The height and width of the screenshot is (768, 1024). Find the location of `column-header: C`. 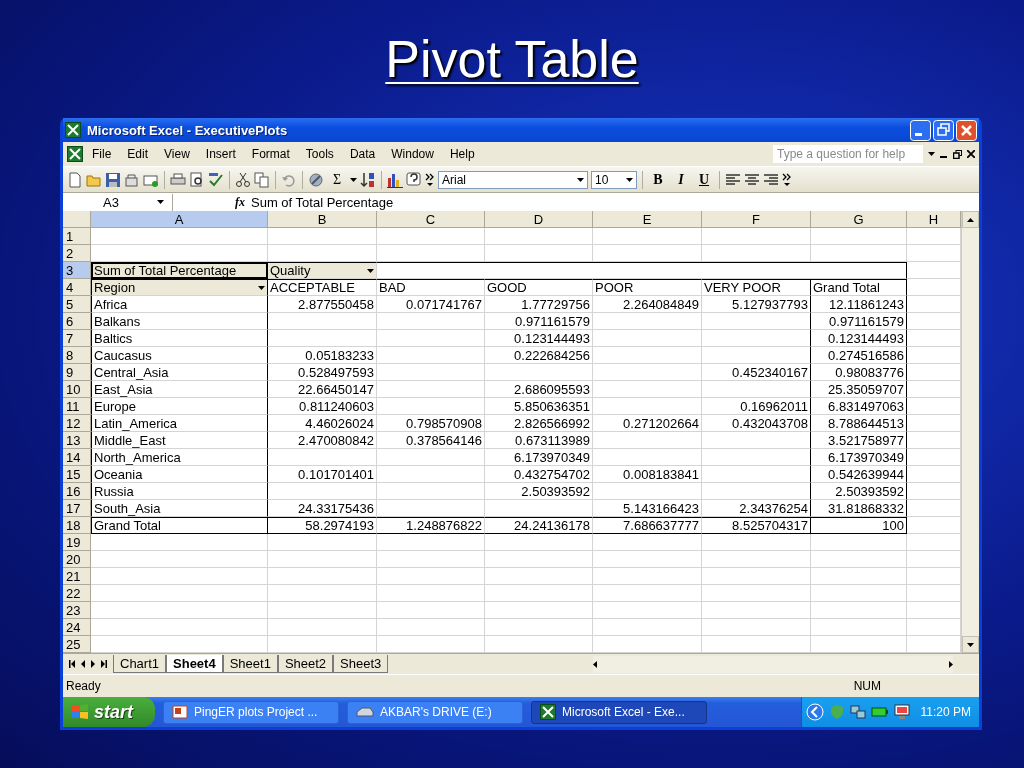

column-header: C is located at coordinates (431, 219).